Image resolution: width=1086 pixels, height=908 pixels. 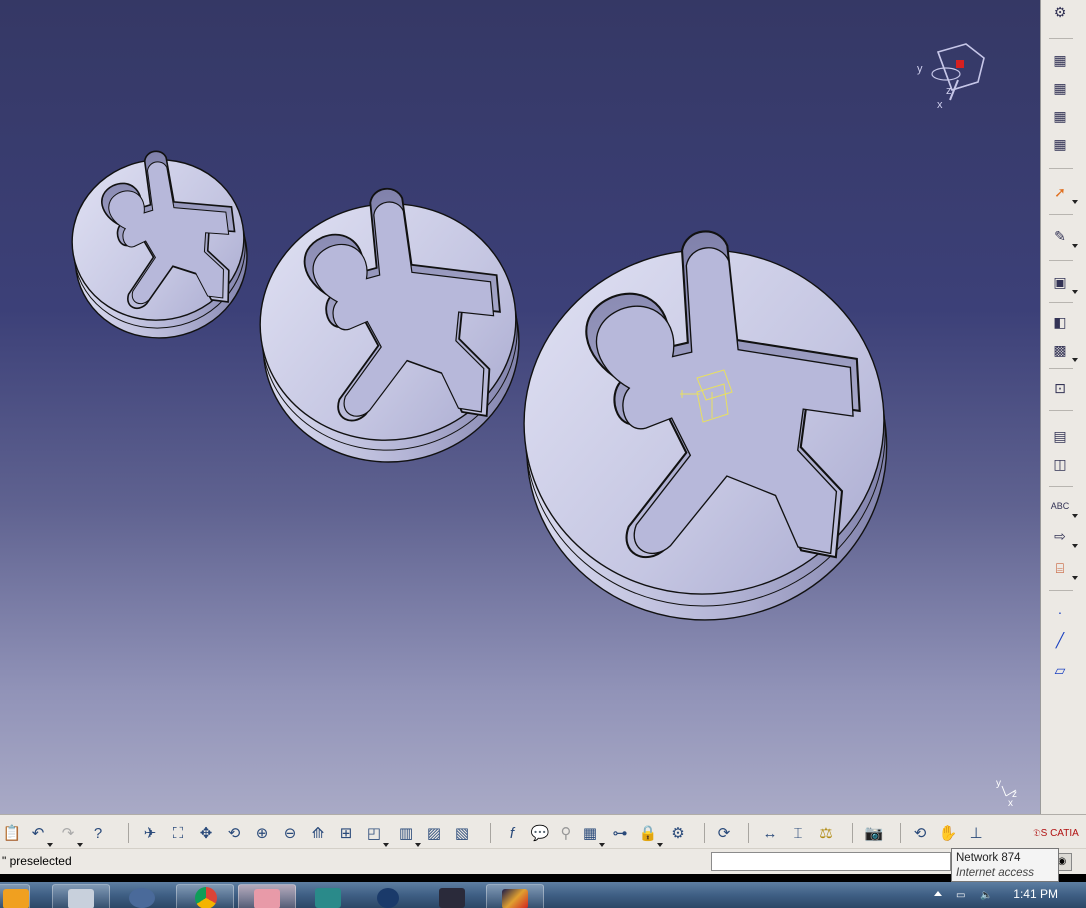 I want to click on windows-taskbar: ▭ 🔈 1:41 PM, so click(x=543, y=895).